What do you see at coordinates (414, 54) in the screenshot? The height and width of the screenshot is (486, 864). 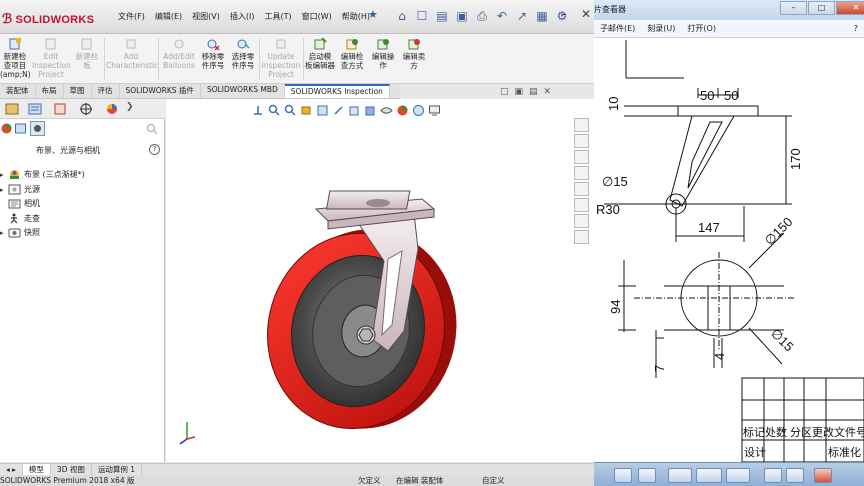 I see `edit-vendor-button: 编辑卖 方` at bounding box center [414, 54].